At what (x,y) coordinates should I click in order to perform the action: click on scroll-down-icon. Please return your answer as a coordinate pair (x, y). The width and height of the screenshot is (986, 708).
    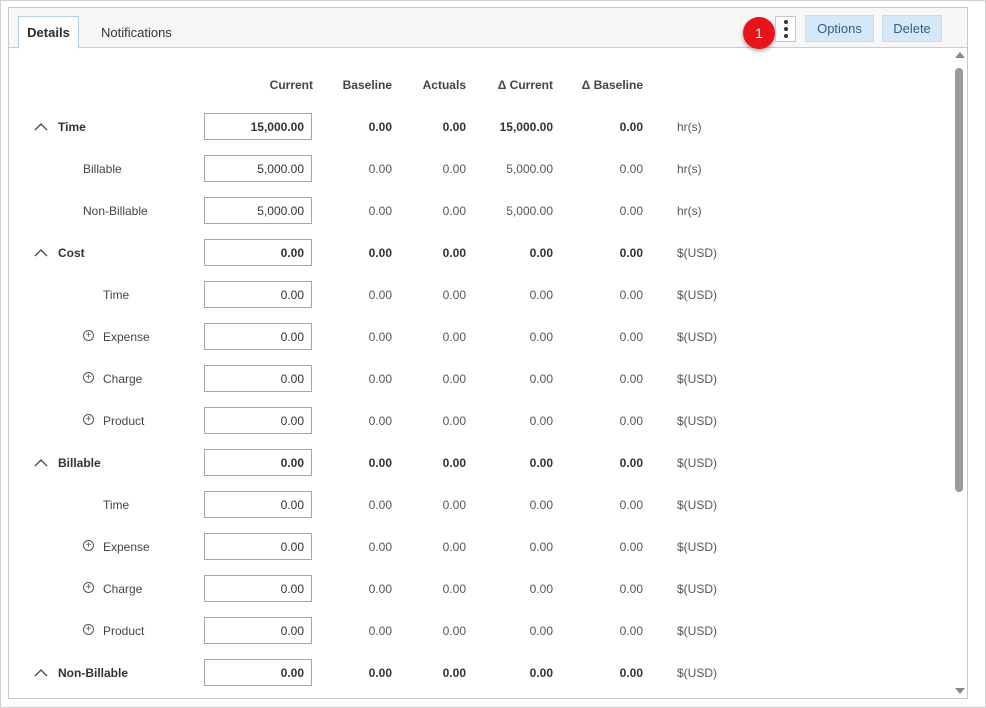
    Looking at the image, I should click on (960, 691).